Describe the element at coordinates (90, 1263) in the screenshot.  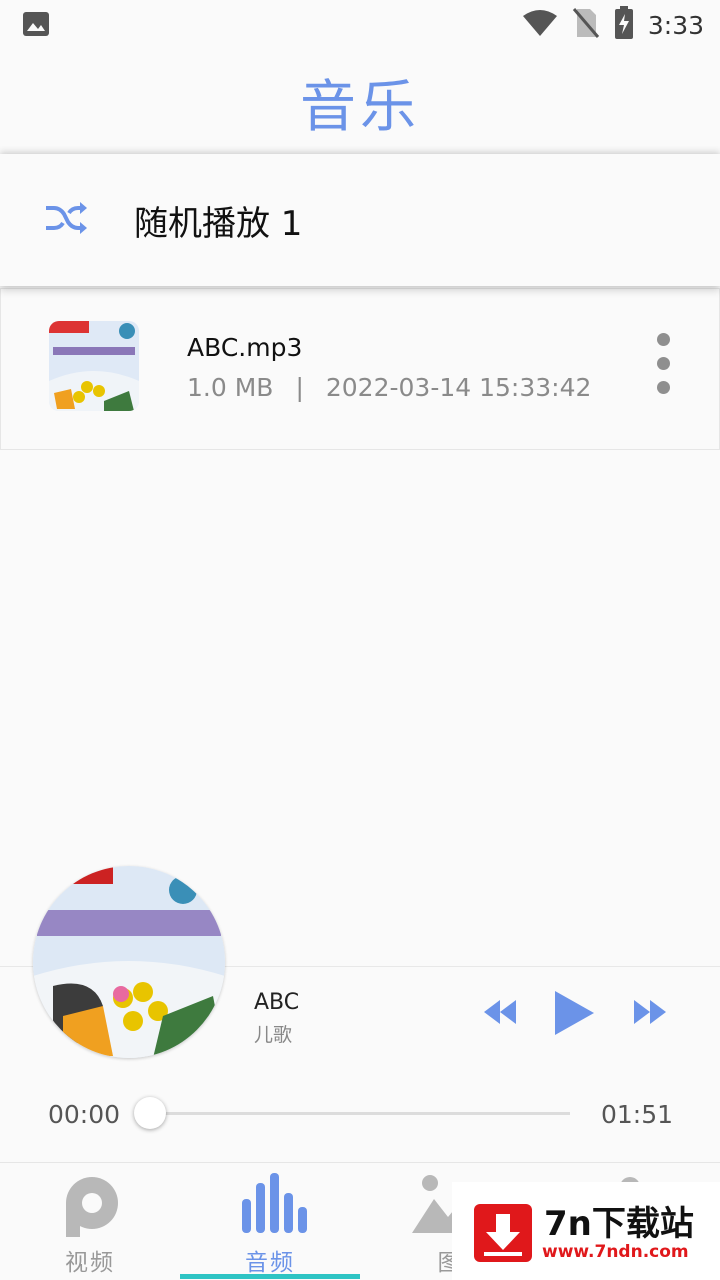
I see `nav-label-video: 视频` at that location.